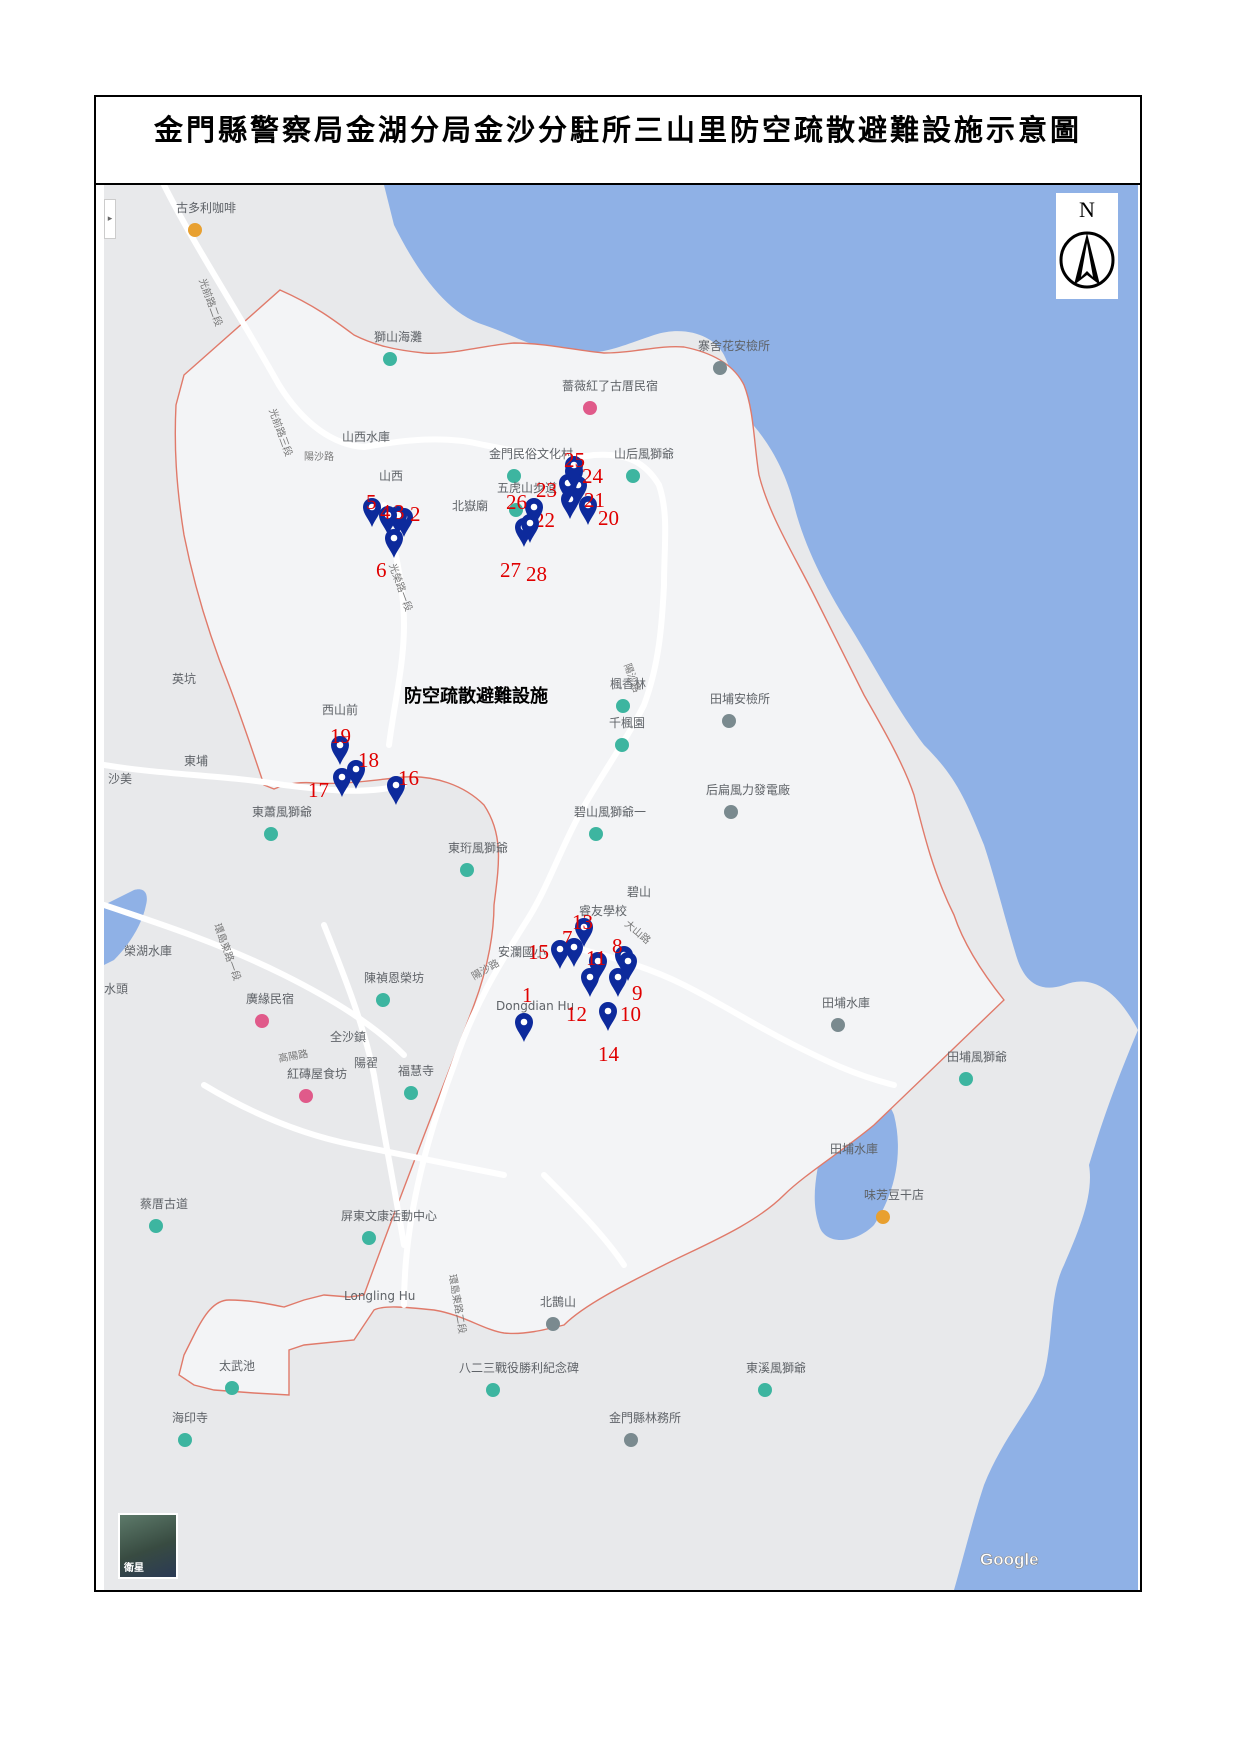  Describe the element at coordinates (538, 952) in the screenshot. I see `shelter-number-15: 15` at that location.